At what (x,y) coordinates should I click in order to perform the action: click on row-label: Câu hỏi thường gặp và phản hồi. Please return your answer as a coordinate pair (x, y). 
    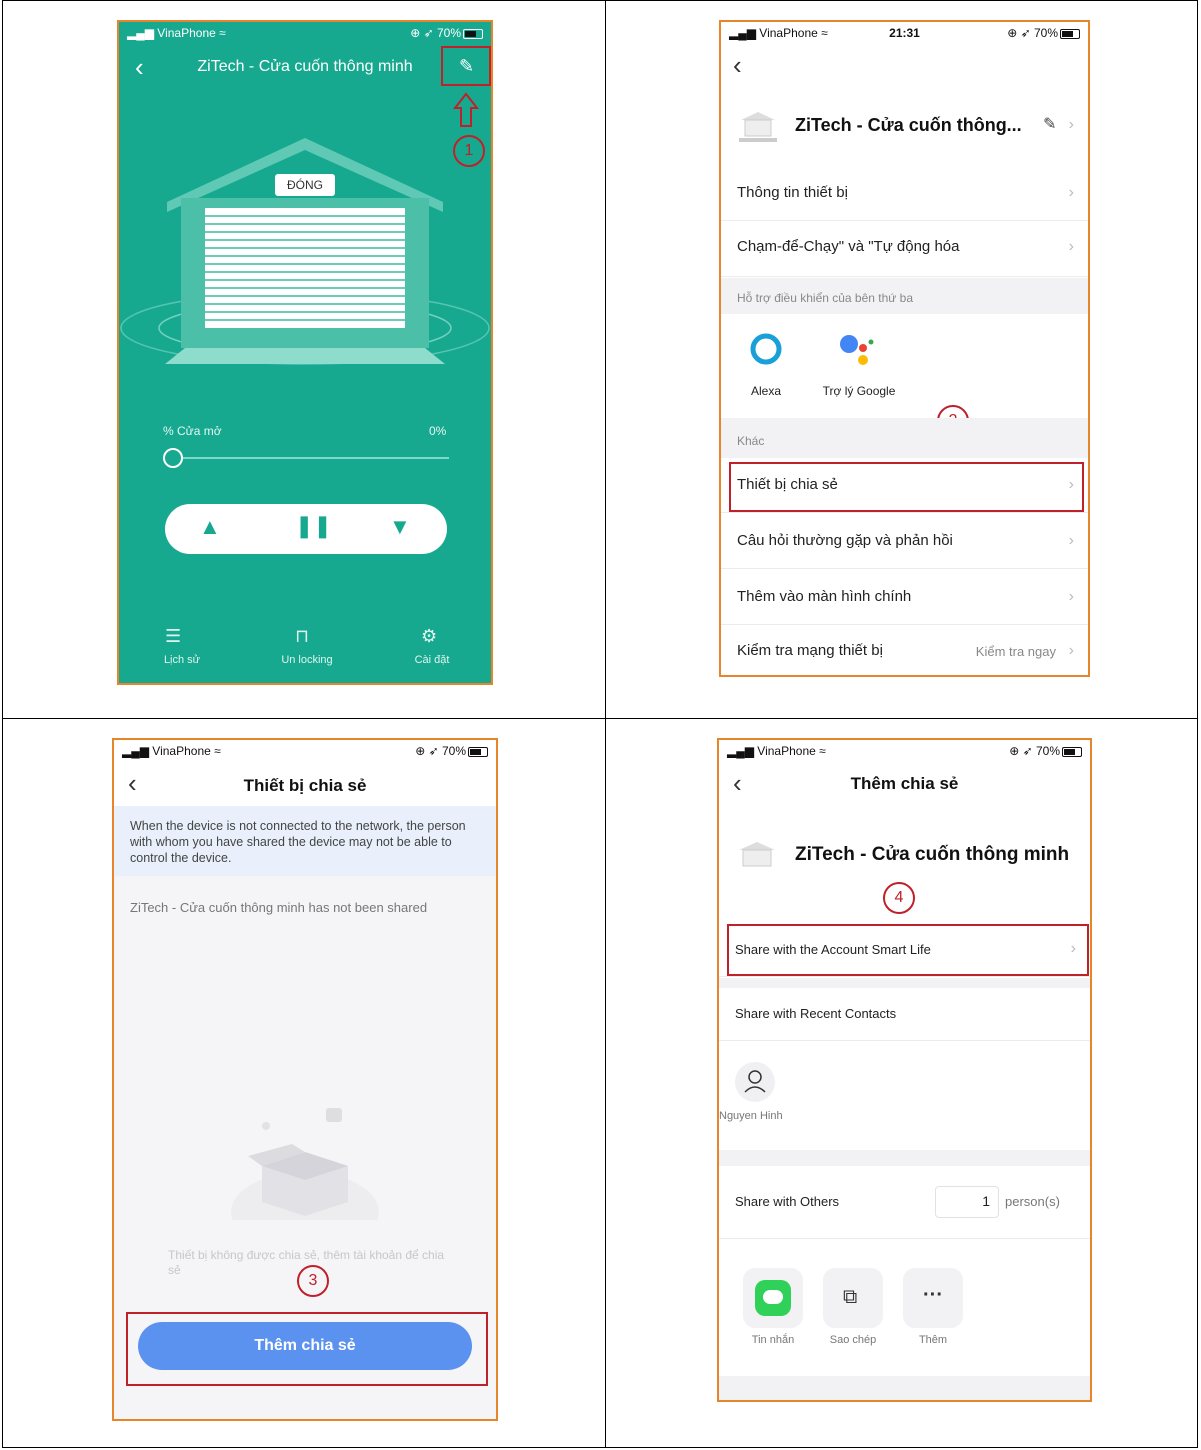
    Looking at the image, I should click on (845, 540).